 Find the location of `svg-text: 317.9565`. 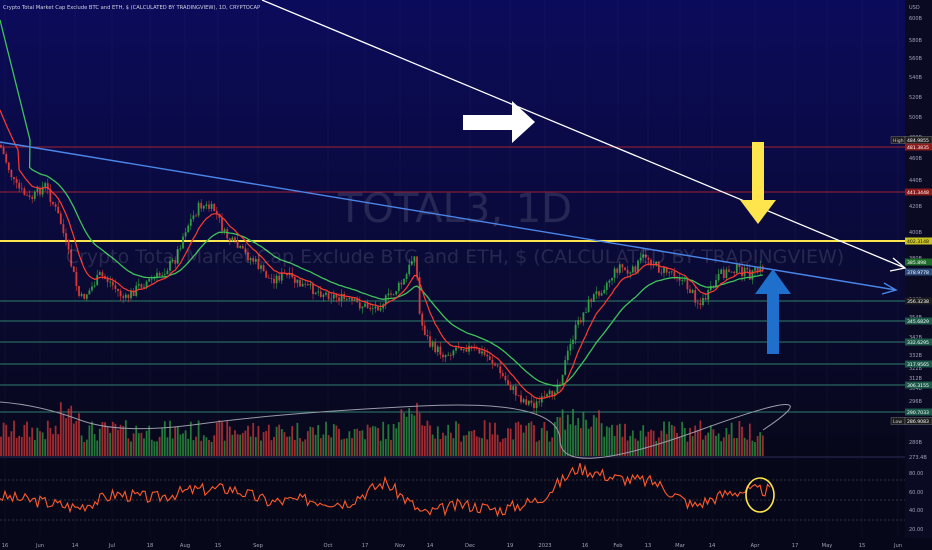

svg-text: 317.9565 is located at coordinates (918, 365).